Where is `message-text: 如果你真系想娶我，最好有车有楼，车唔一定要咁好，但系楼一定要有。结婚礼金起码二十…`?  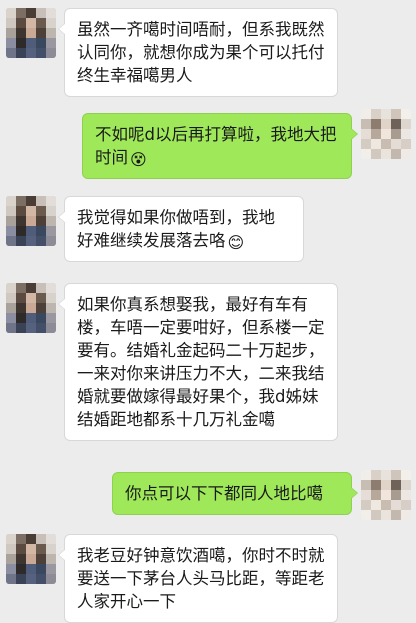 message-text: 如果你真系想娶我，最好有车有楼，车唔一定要咁好，但系楼一定要有。结婚礼金起码二十… is located at coordinates (201, 362).